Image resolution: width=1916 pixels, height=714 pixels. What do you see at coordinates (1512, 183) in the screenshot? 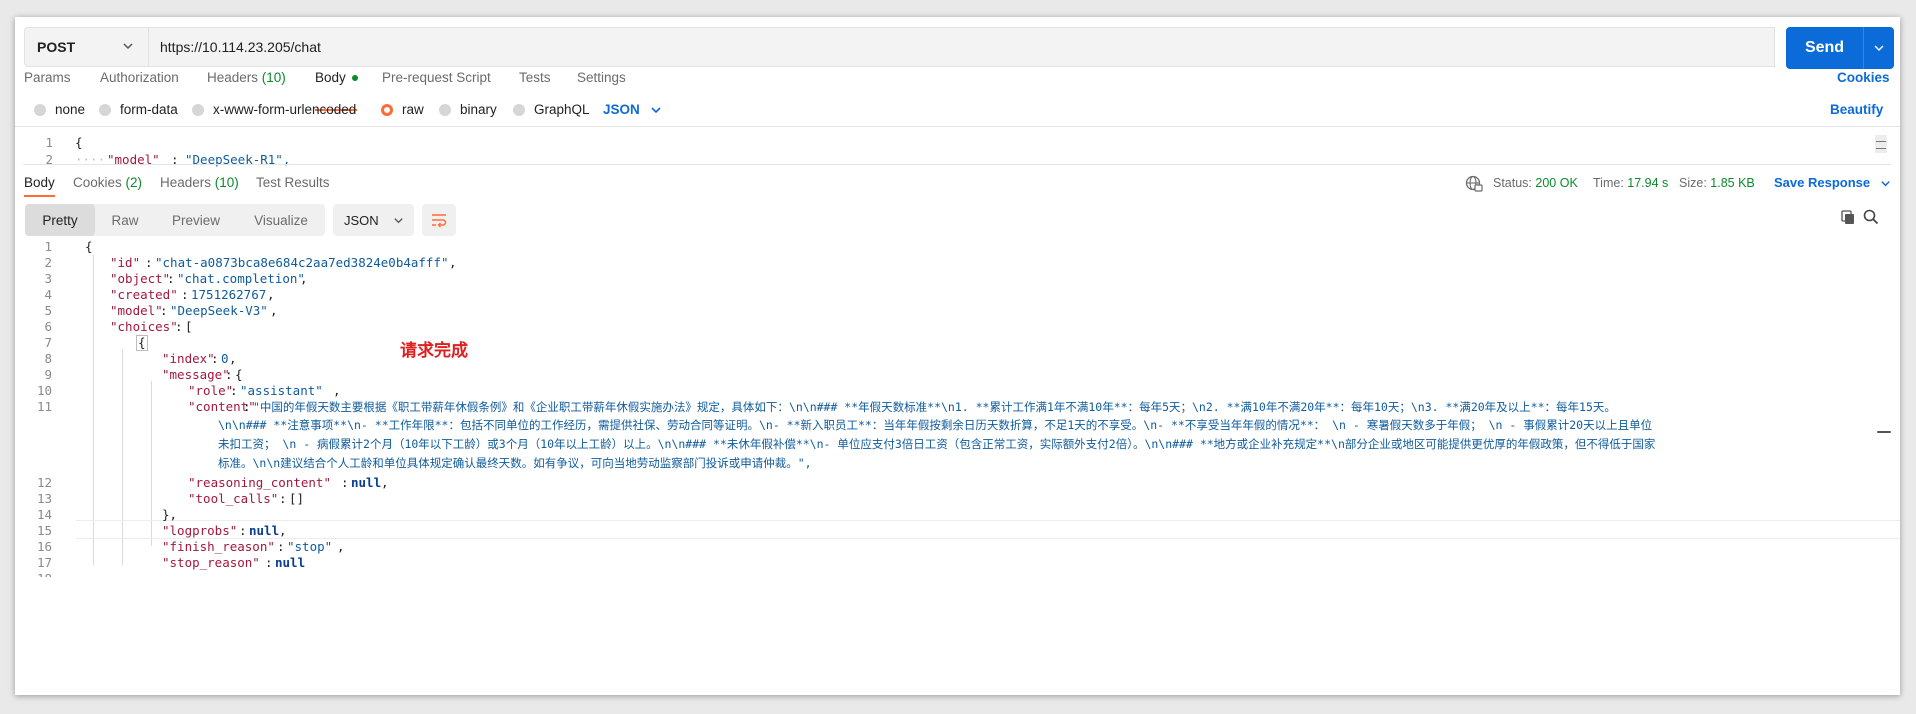
I see `status-label: Status:` at bounding box center [1512, 183].